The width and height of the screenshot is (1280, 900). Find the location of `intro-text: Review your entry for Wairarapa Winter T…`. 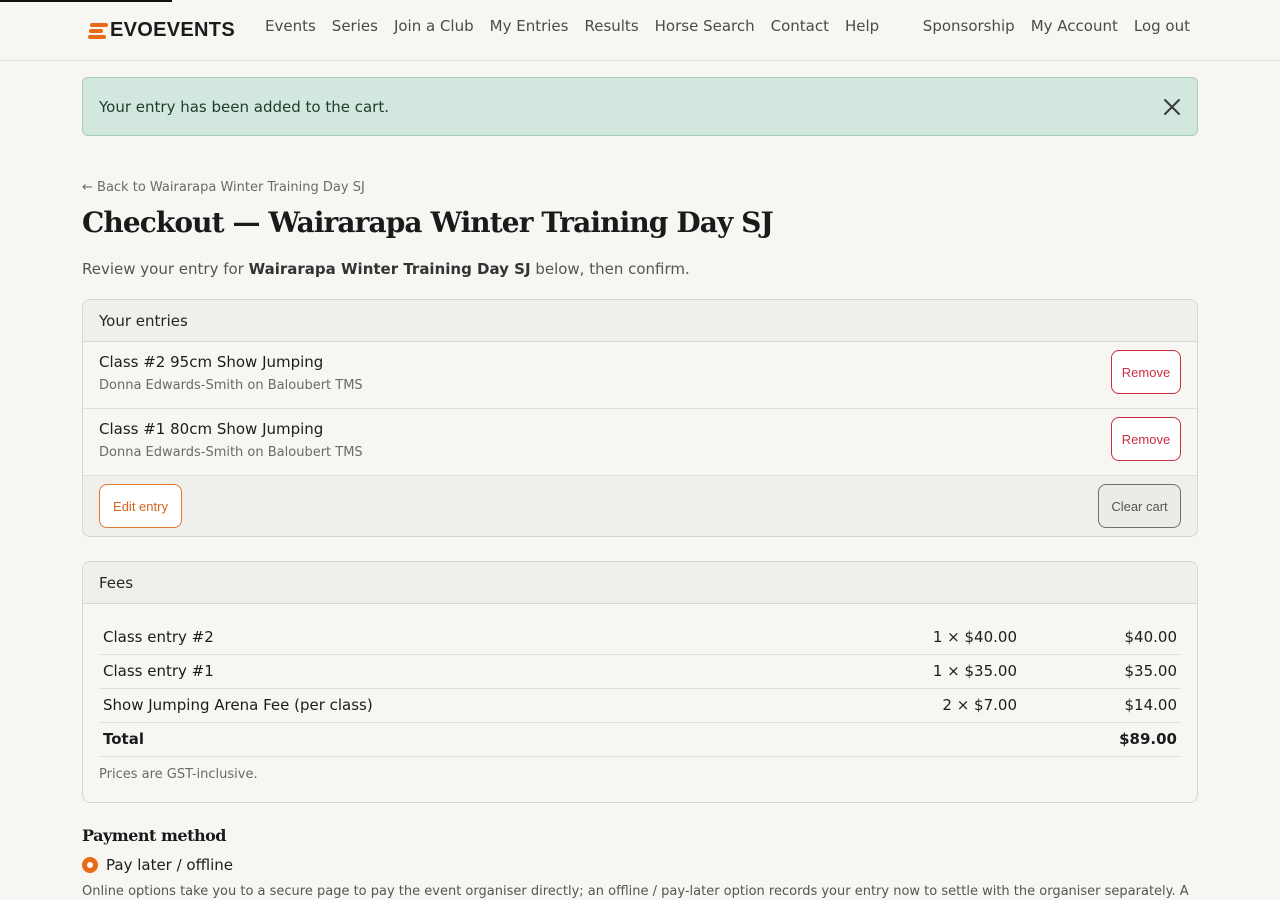

intro-text: Review your entry for Wairarapa Winter T… is located at coordinates (386, 269).